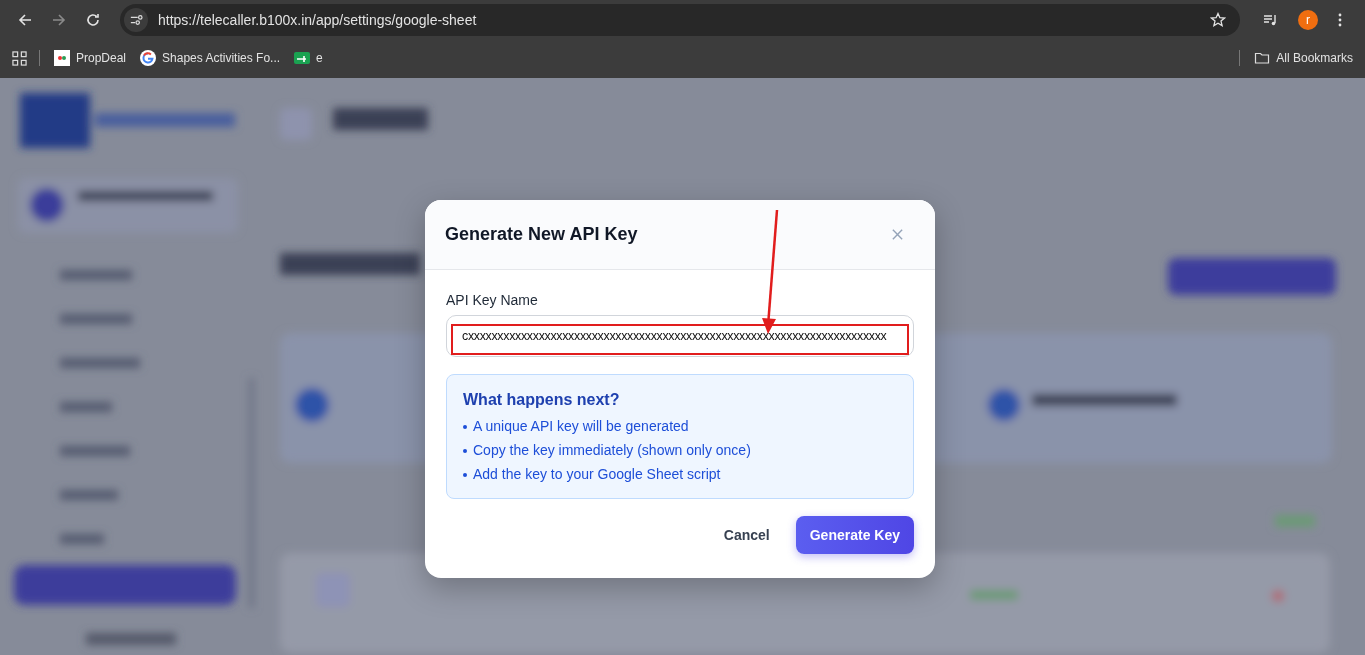  What do you see at coordinates (93, 20) in the screenshot?
I see `reload-icon` at bounding box center [93, 20].